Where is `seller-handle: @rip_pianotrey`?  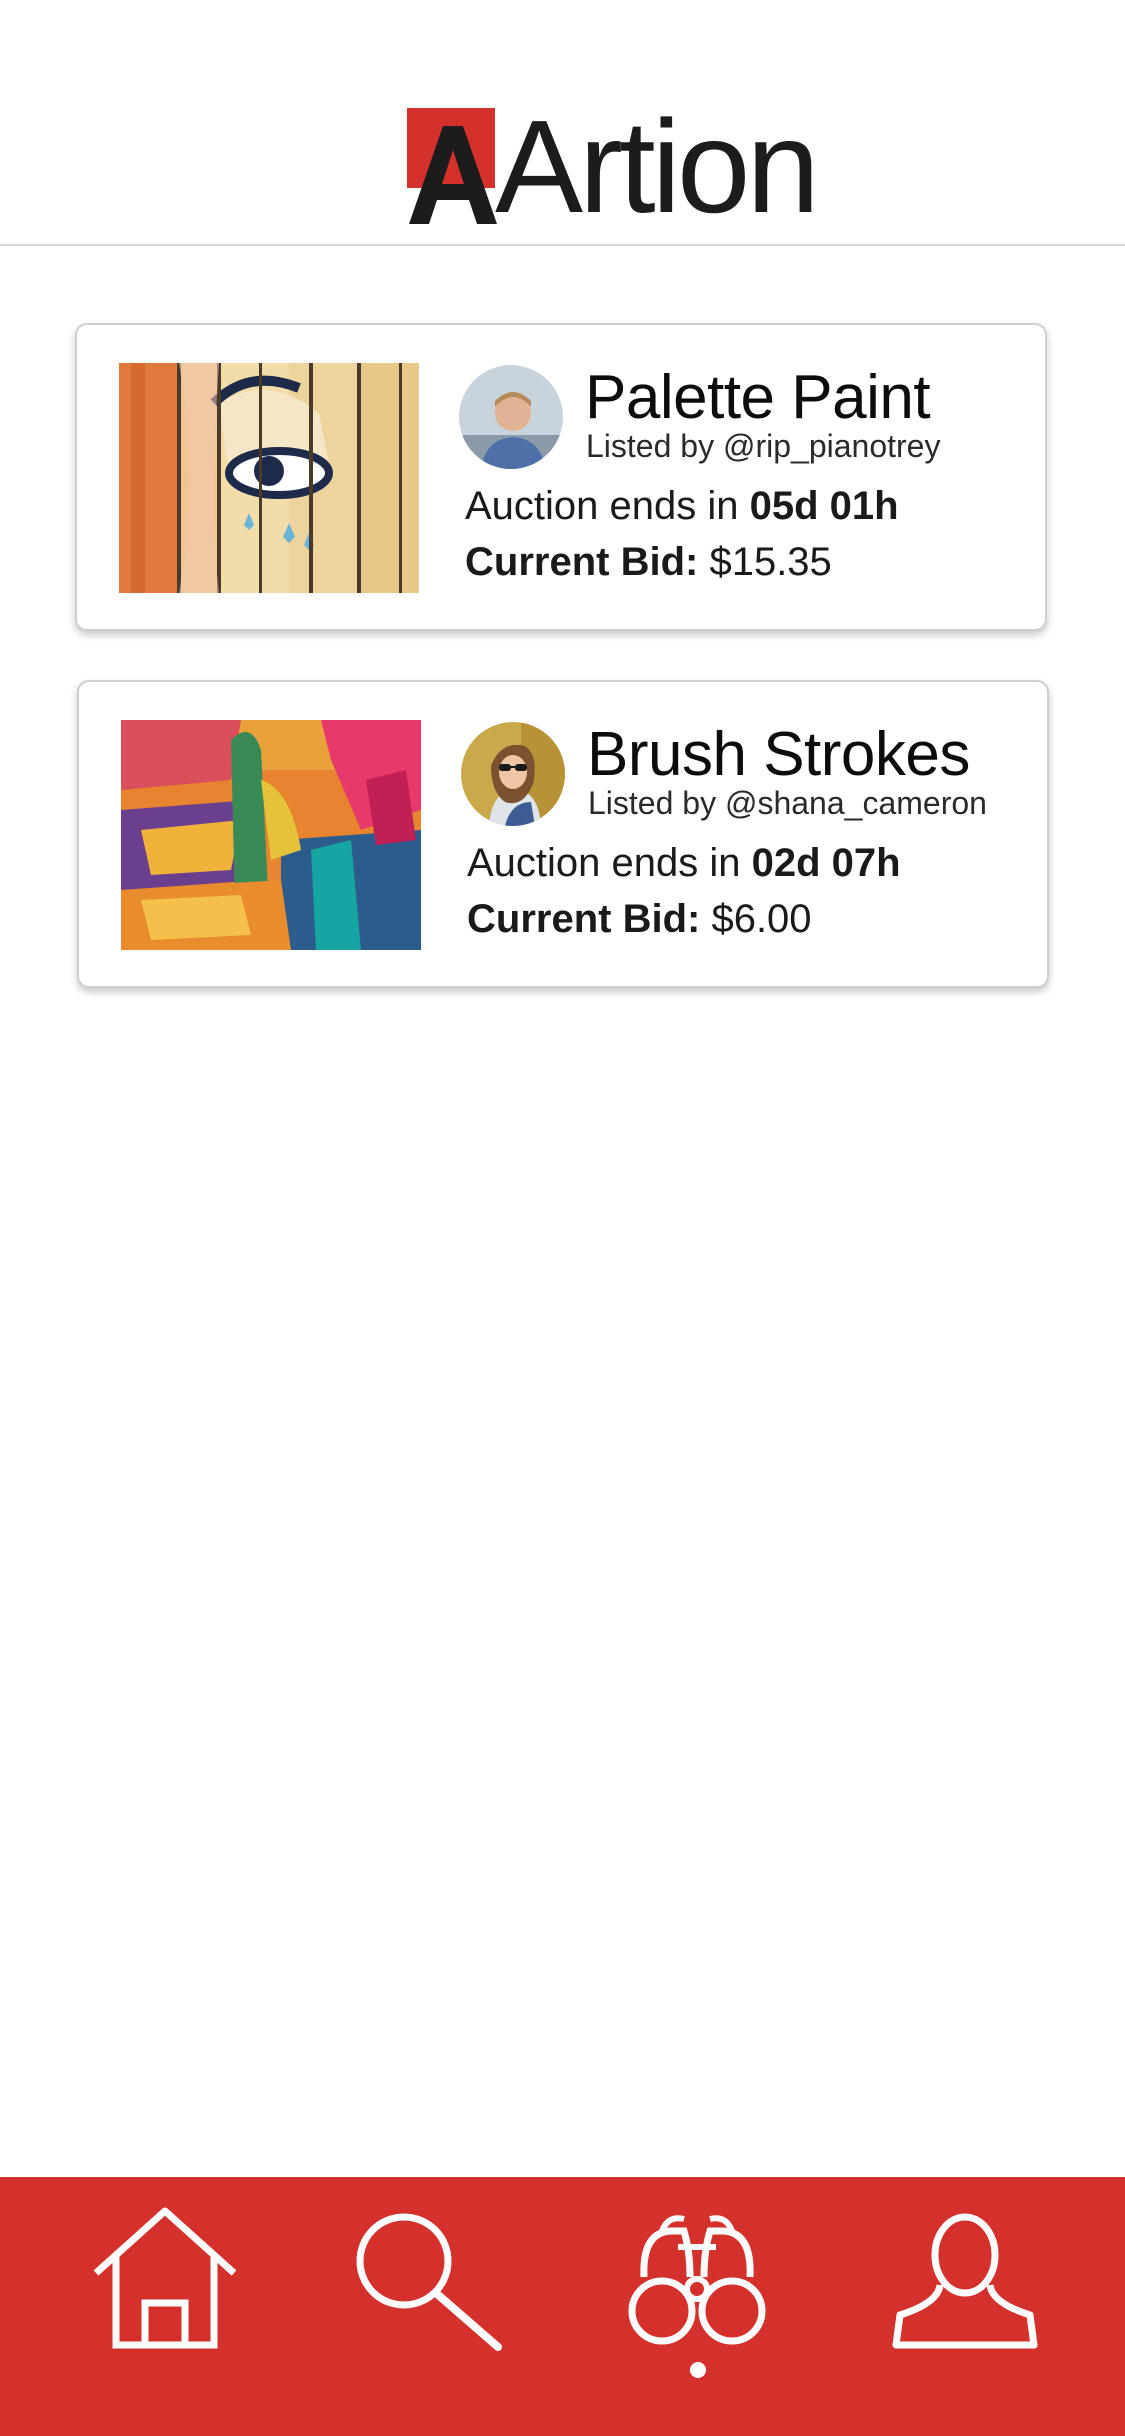
seller-handle: @rip_pianotrey is located at coordinates (831, 446).